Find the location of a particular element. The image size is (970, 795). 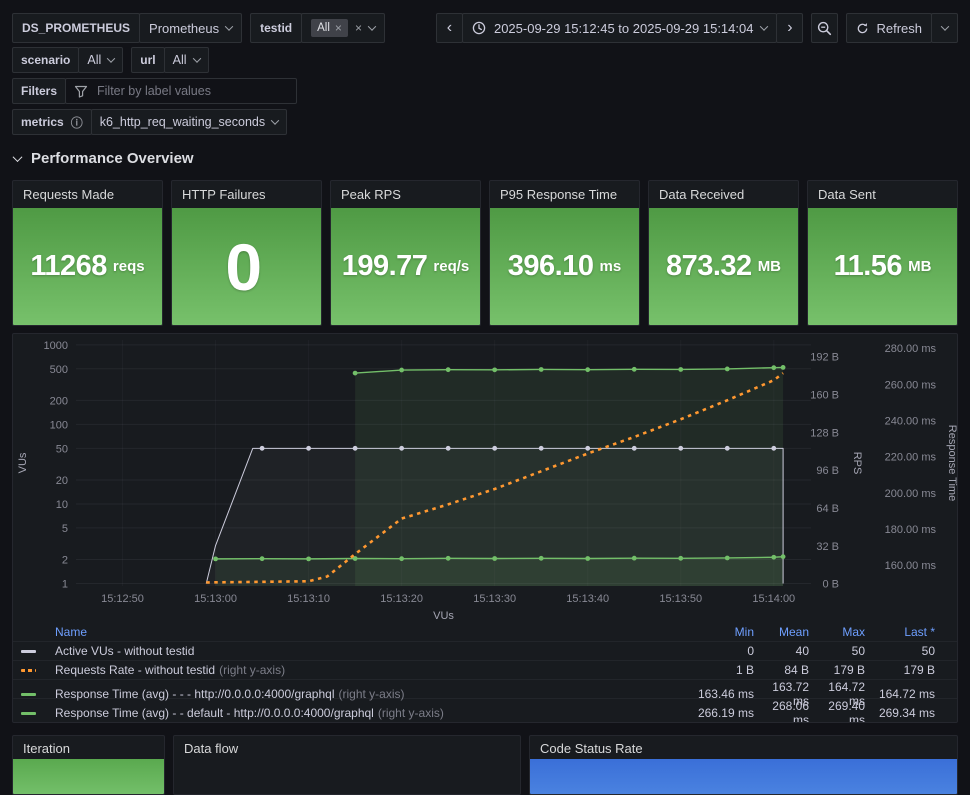

time-shift-forward-button: › is located at coordinates (790, 28).